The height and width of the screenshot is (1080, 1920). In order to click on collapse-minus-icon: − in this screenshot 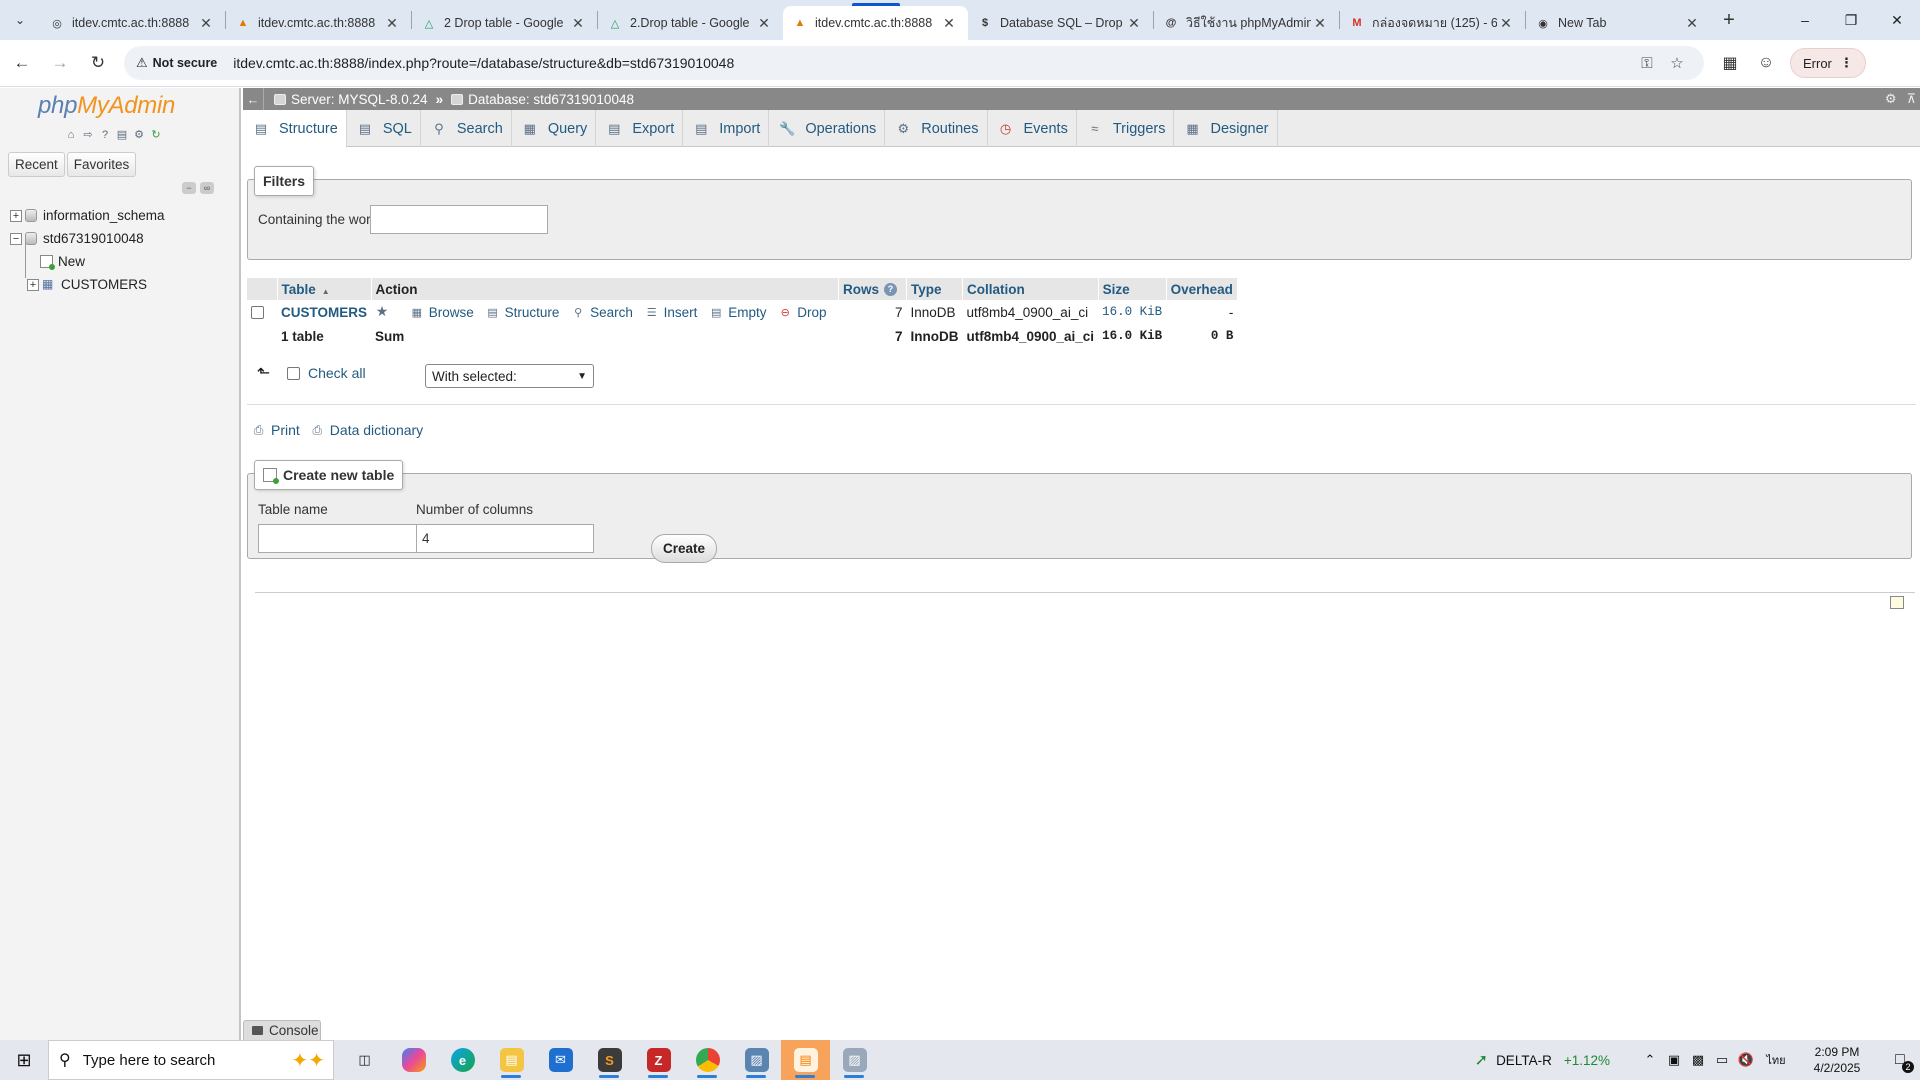, I will do `click(16, 238)`.